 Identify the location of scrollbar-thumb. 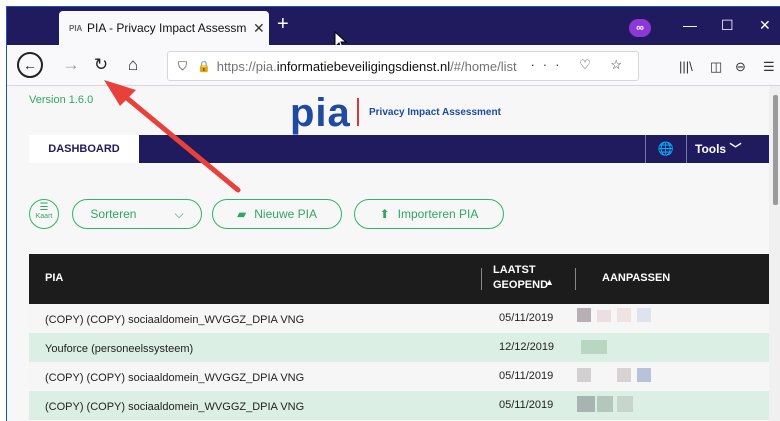
(775, 150).